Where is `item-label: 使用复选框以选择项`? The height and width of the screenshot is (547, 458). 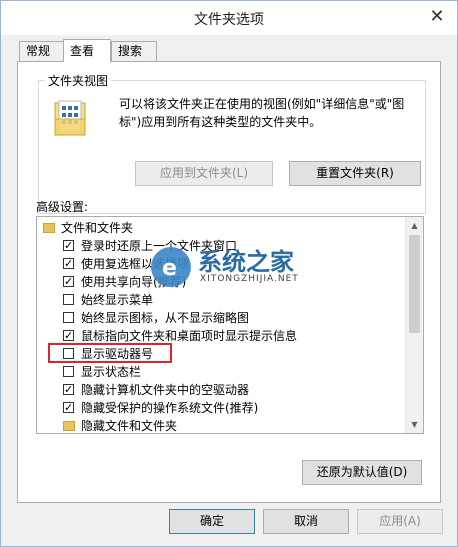
item-label: 使用复选框以选择项 is located at coordinates (135, 264).